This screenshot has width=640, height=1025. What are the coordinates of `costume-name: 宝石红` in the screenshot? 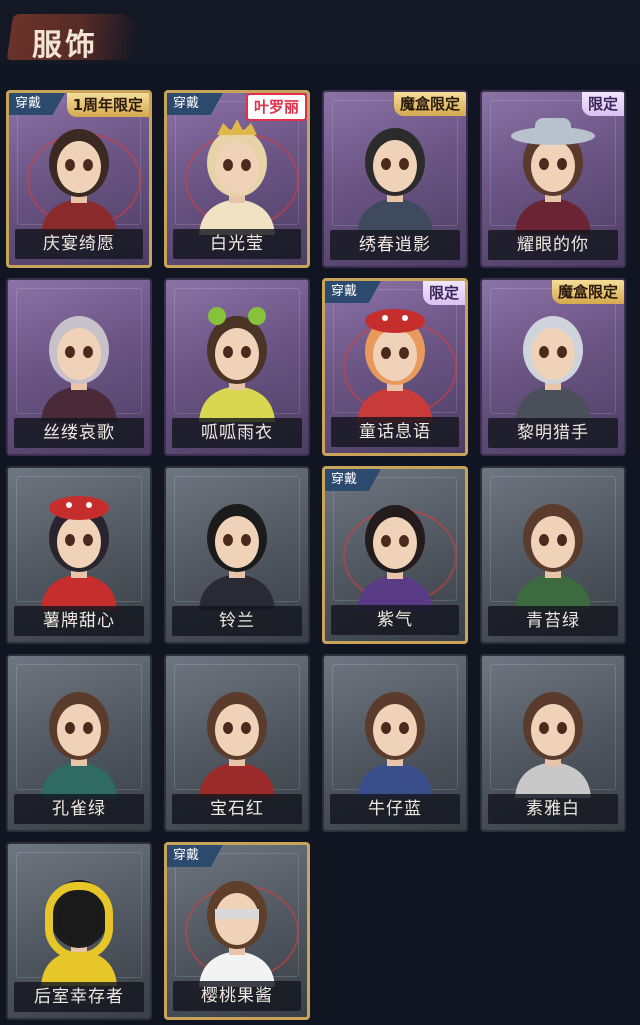 It's located at (237, 809).